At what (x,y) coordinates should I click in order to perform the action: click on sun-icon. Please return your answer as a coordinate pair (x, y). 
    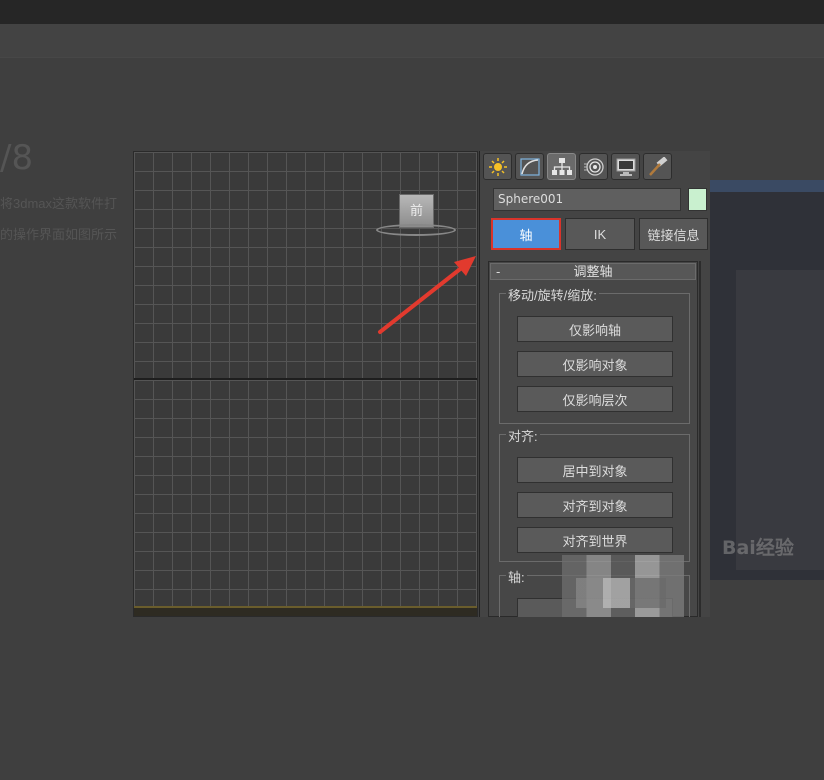
    Looking at the image, I should click on (497, 166).